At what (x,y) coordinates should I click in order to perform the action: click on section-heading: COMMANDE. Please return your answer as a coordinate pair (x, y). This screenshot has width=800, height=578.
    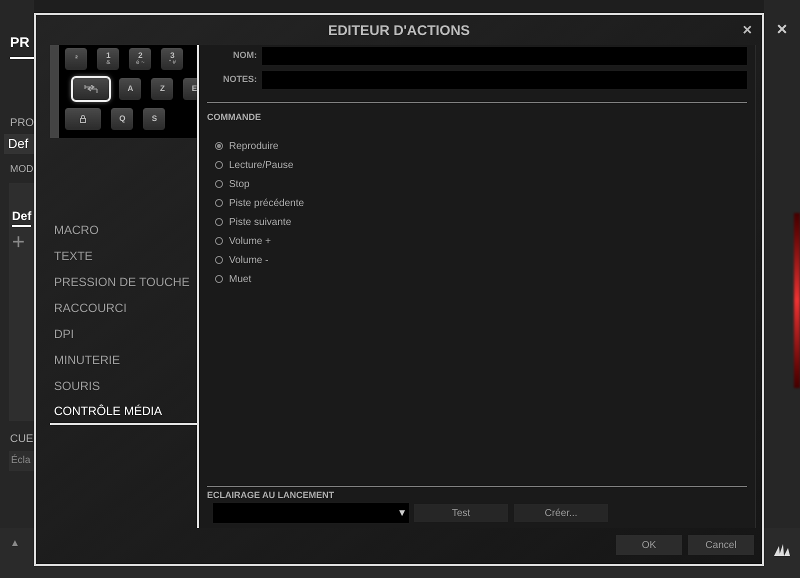
    Looking at the image, I should click on (234, 117).